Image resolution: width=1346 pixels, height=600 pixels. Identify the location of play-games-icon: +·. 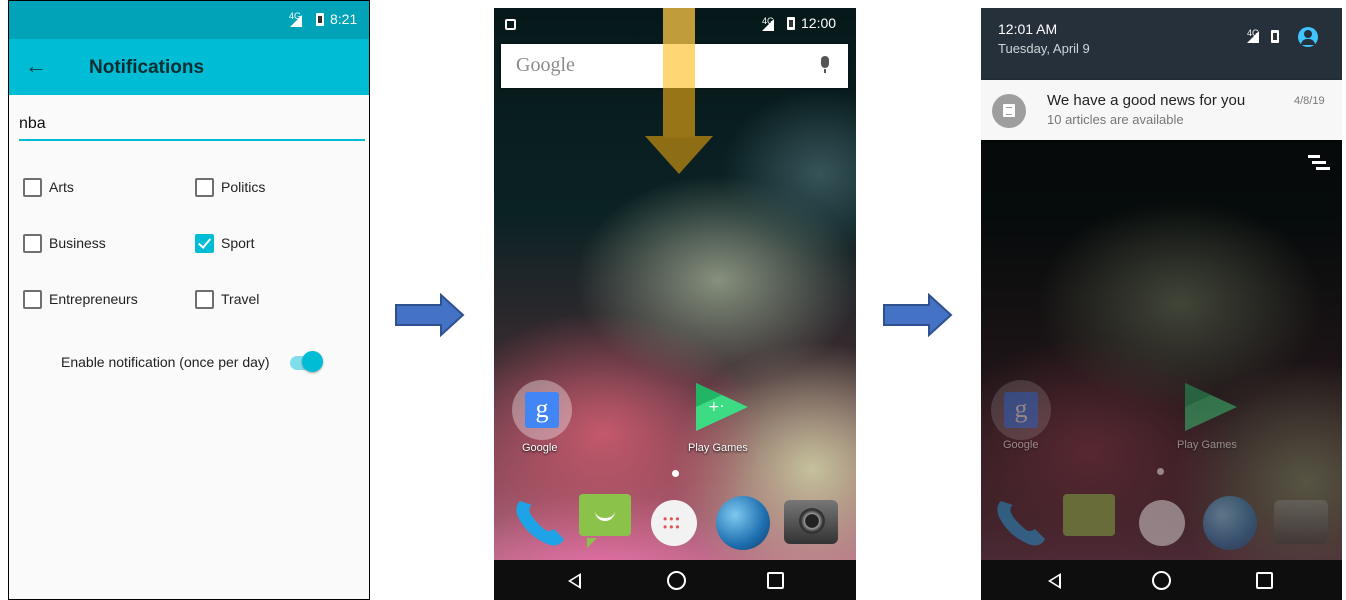
(721, 407).